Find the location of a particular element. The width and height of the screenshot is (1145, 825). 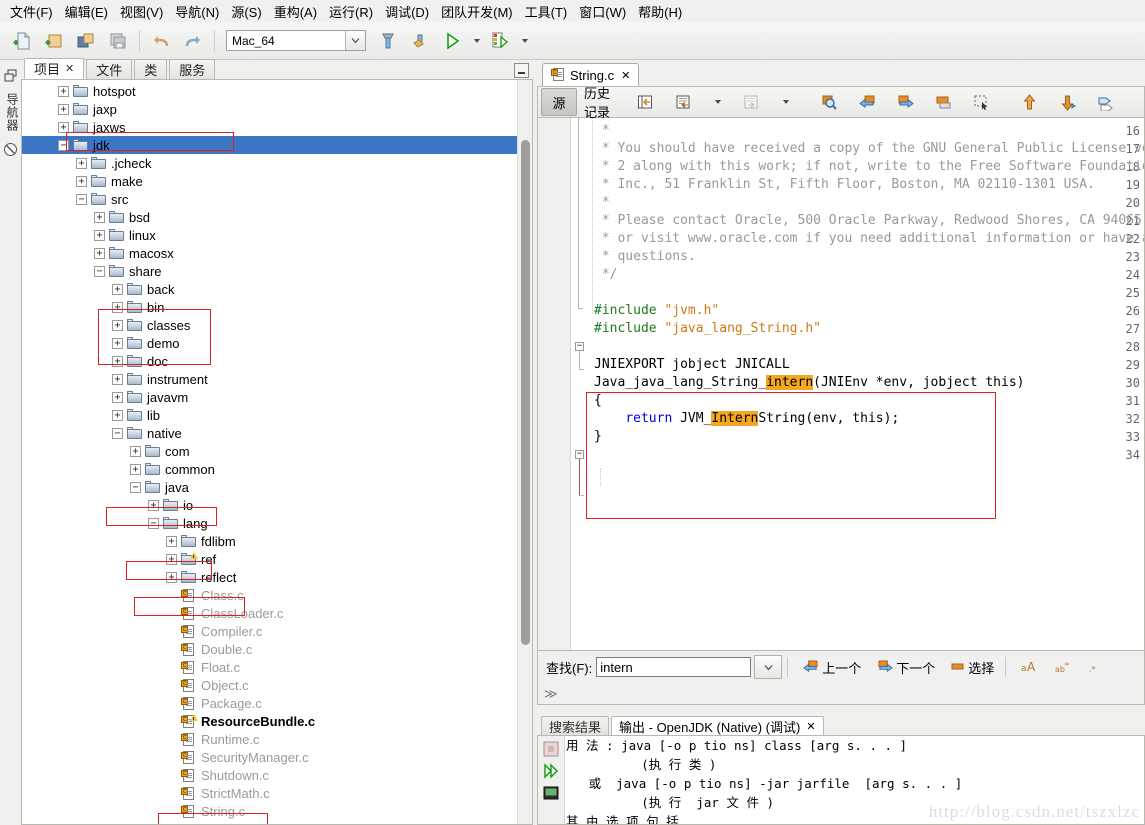

save-all-icon is located at coordinates (118, 41).